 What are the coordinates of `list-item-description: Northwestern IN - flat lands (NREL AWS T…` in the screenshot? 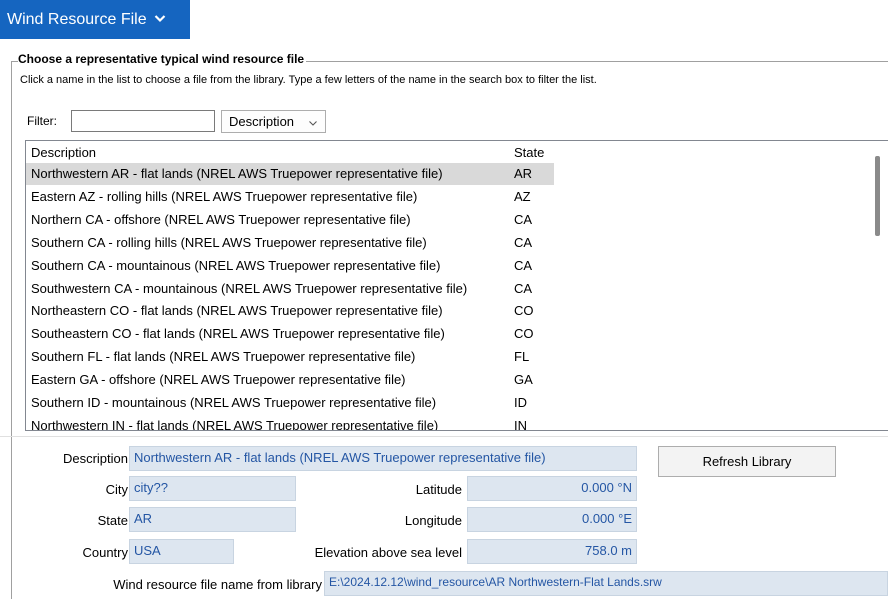 It's located at (235, 424).